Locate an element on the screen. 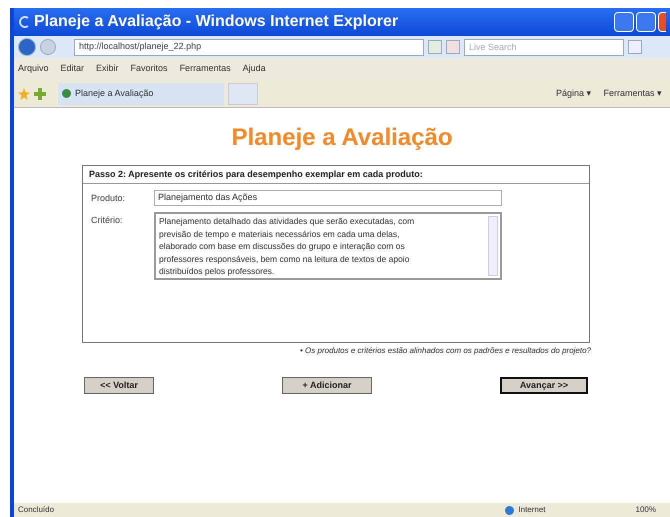  status-text: Concluído is located at coordinates (36, 510).